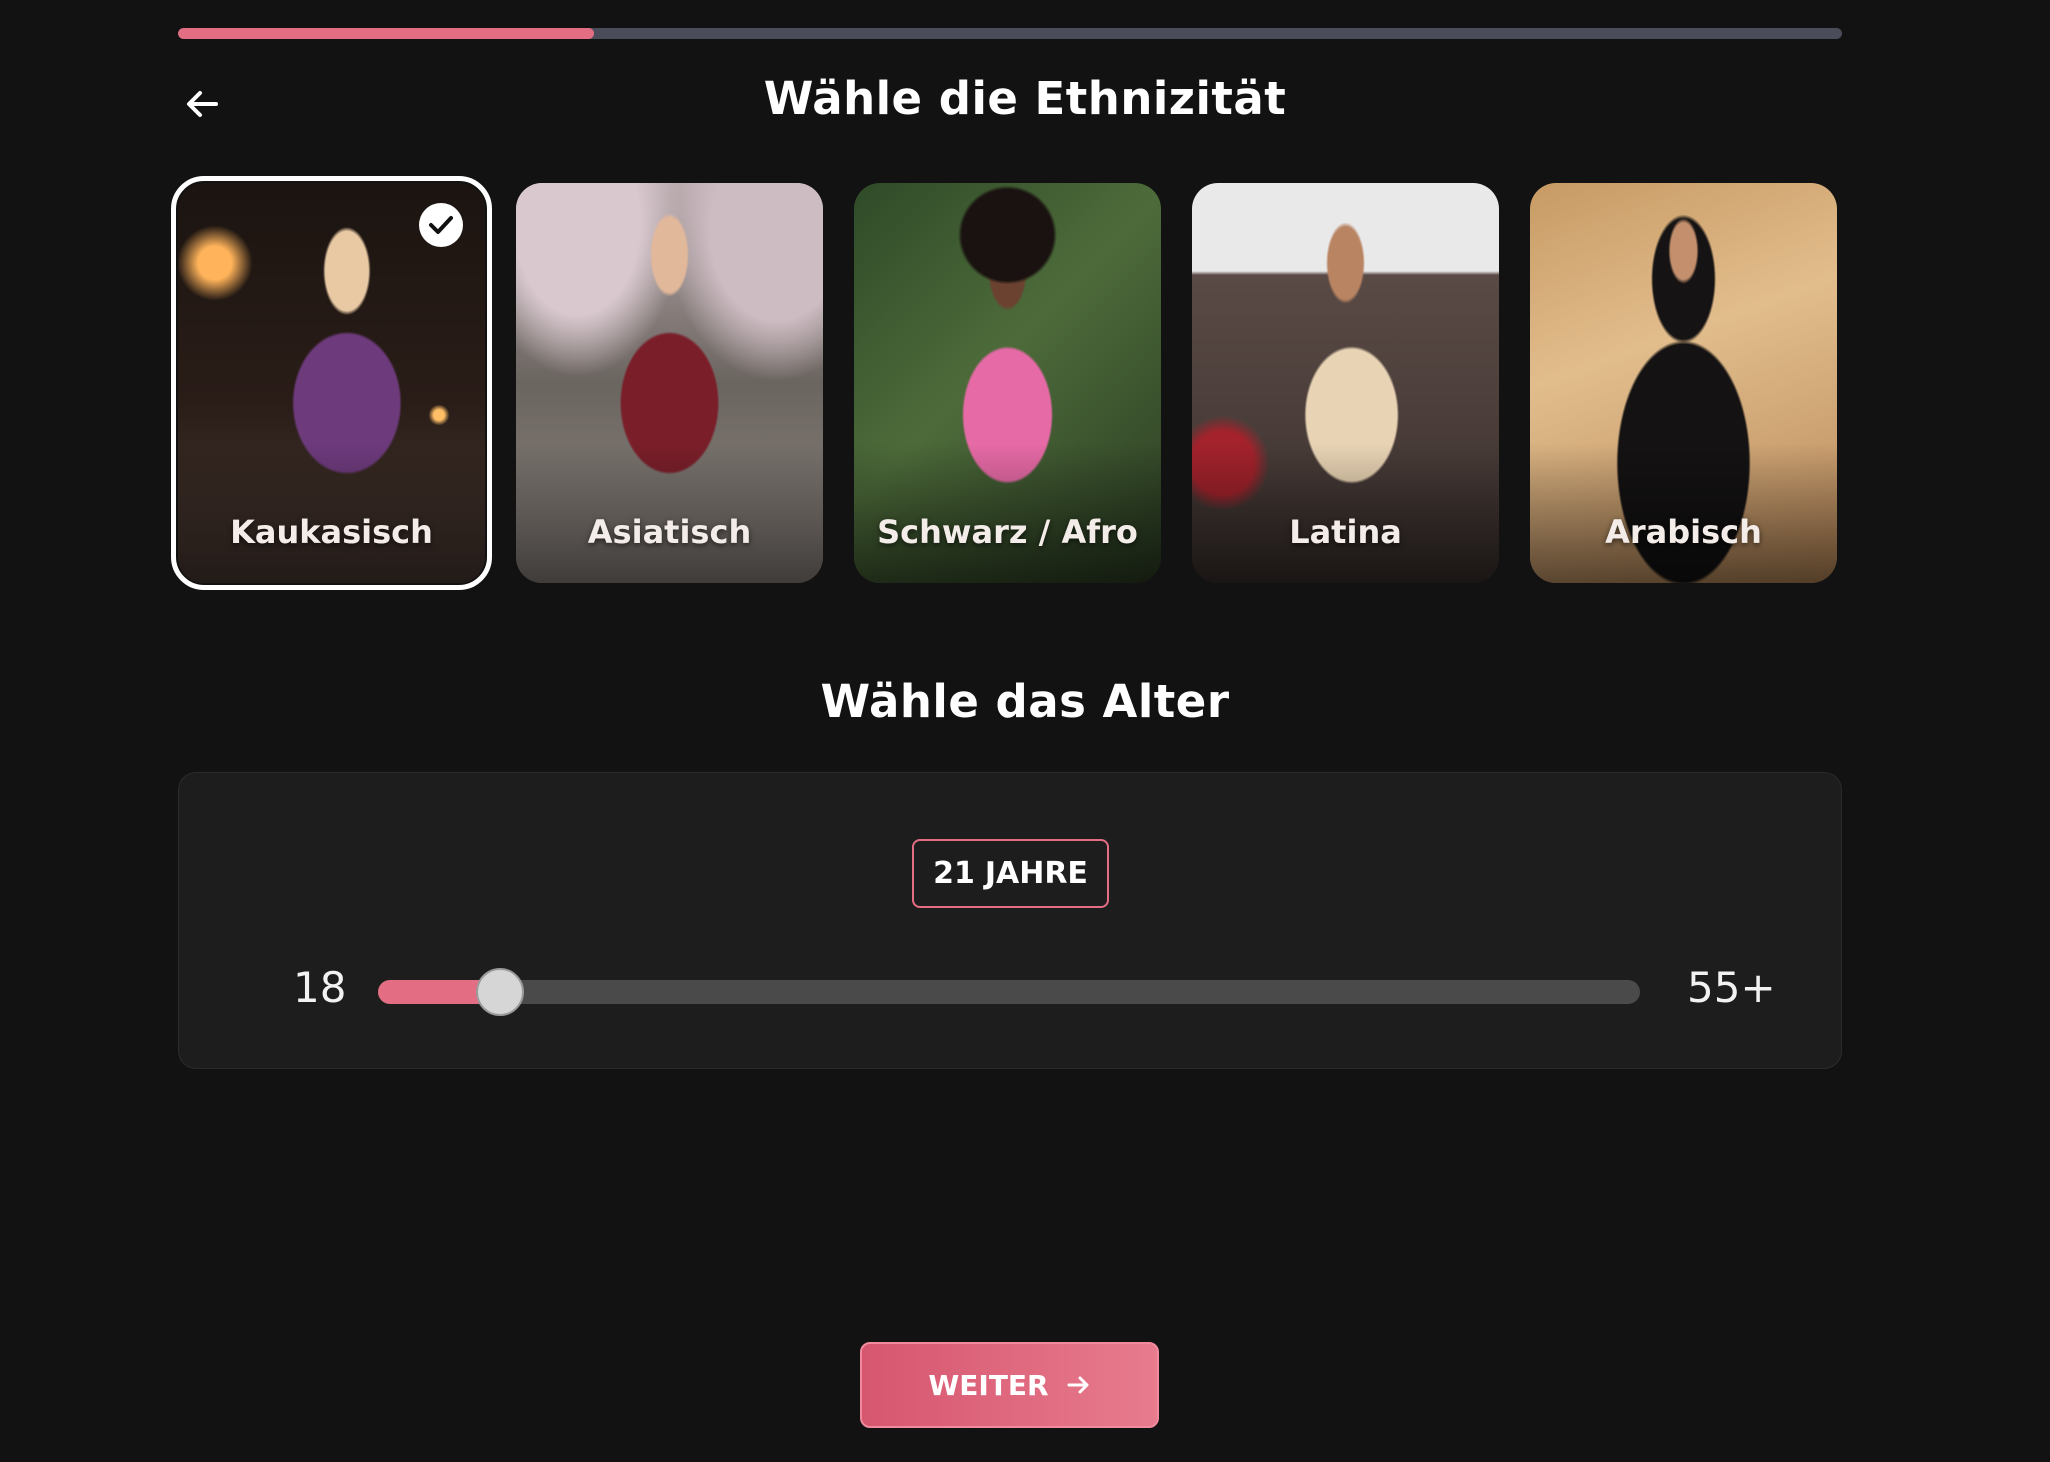  What do you see at coordinates (1036, 873) in the screenshot?
I see `age-unit: JAHRE` at bounding box center [1036, 873].